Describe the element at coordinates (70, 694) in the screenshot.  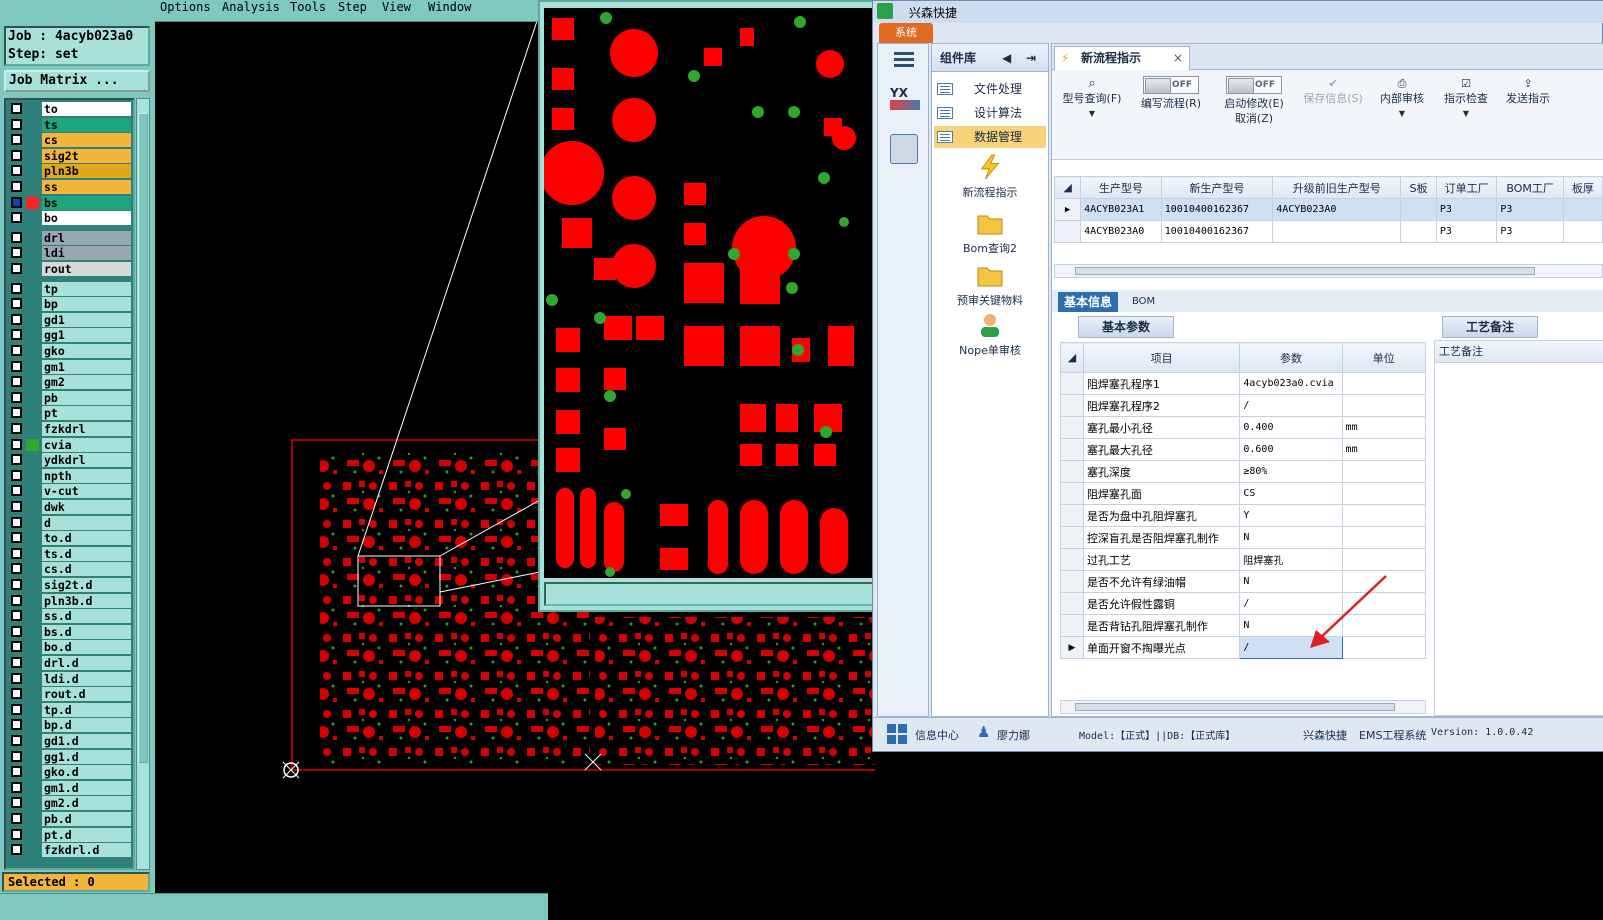
I see `layer-row-rout.d: rout.d` at that location.